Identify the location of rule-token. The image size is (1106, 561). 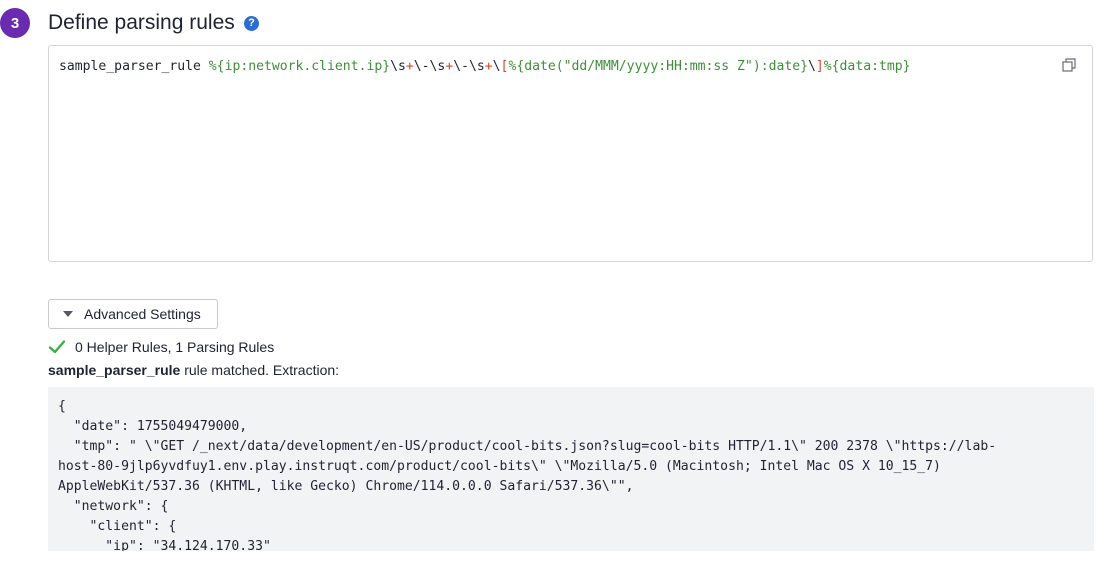
(205, 66).